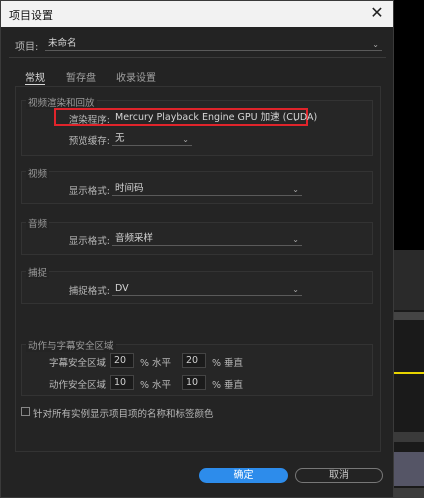  What do you see at coordinates (38, 223) in the screenshot?
I see `audio-group-label: 音频` at bounding box center [38, 223].